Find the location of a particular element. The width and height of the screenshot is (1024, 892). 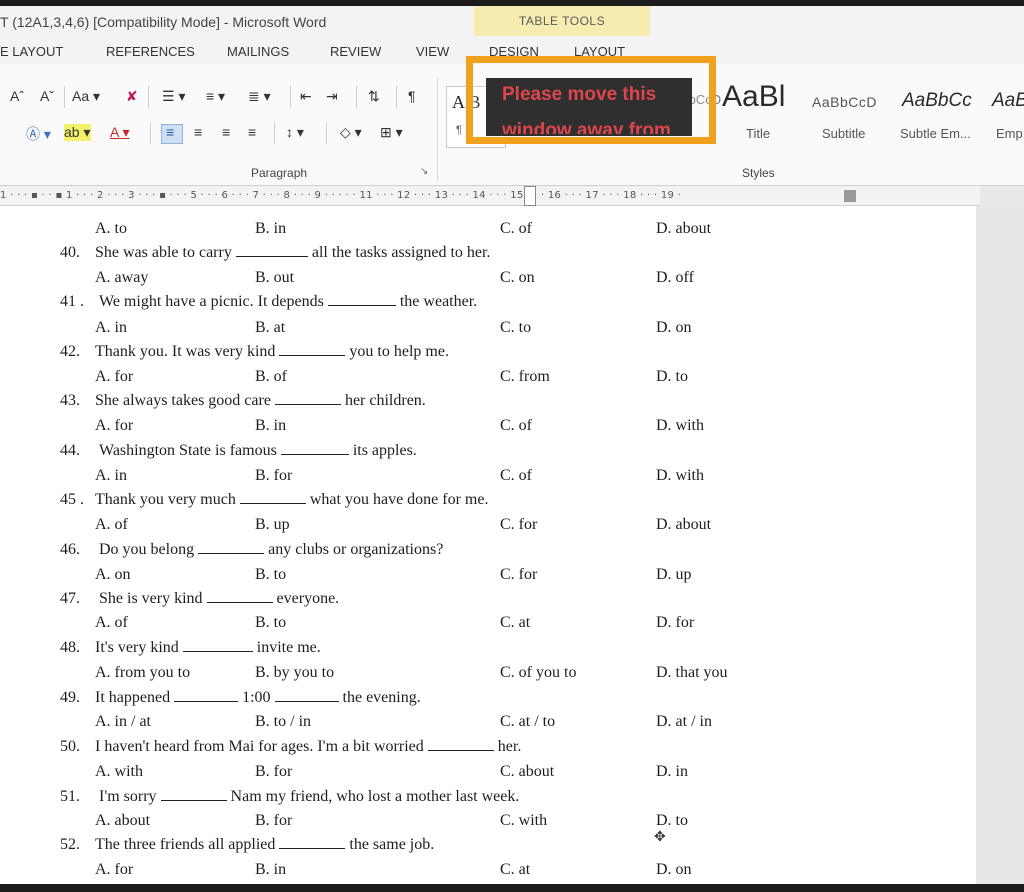

align-center-button: ≡ is located at coordinates (198, 132).